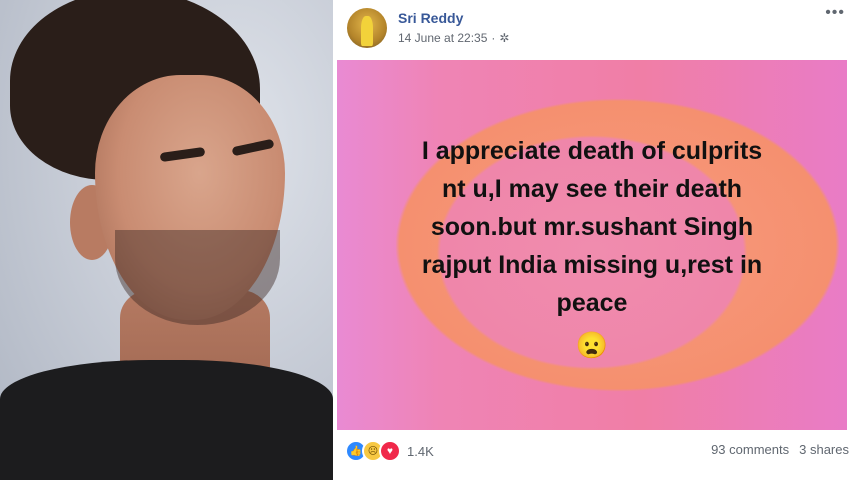  Describe the element at coordinates (592, 345) in the screenshot. I see `sad-face-emoji: 😦` at that location.